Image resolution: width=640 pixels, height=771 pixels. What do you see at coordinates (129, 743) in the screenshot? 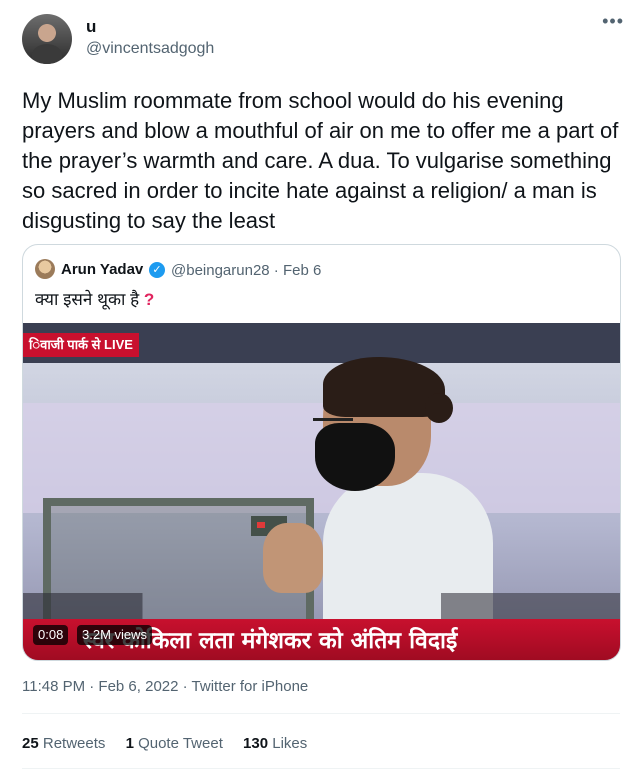
I see `quote-count: 1` at bounding box center [129, 743].